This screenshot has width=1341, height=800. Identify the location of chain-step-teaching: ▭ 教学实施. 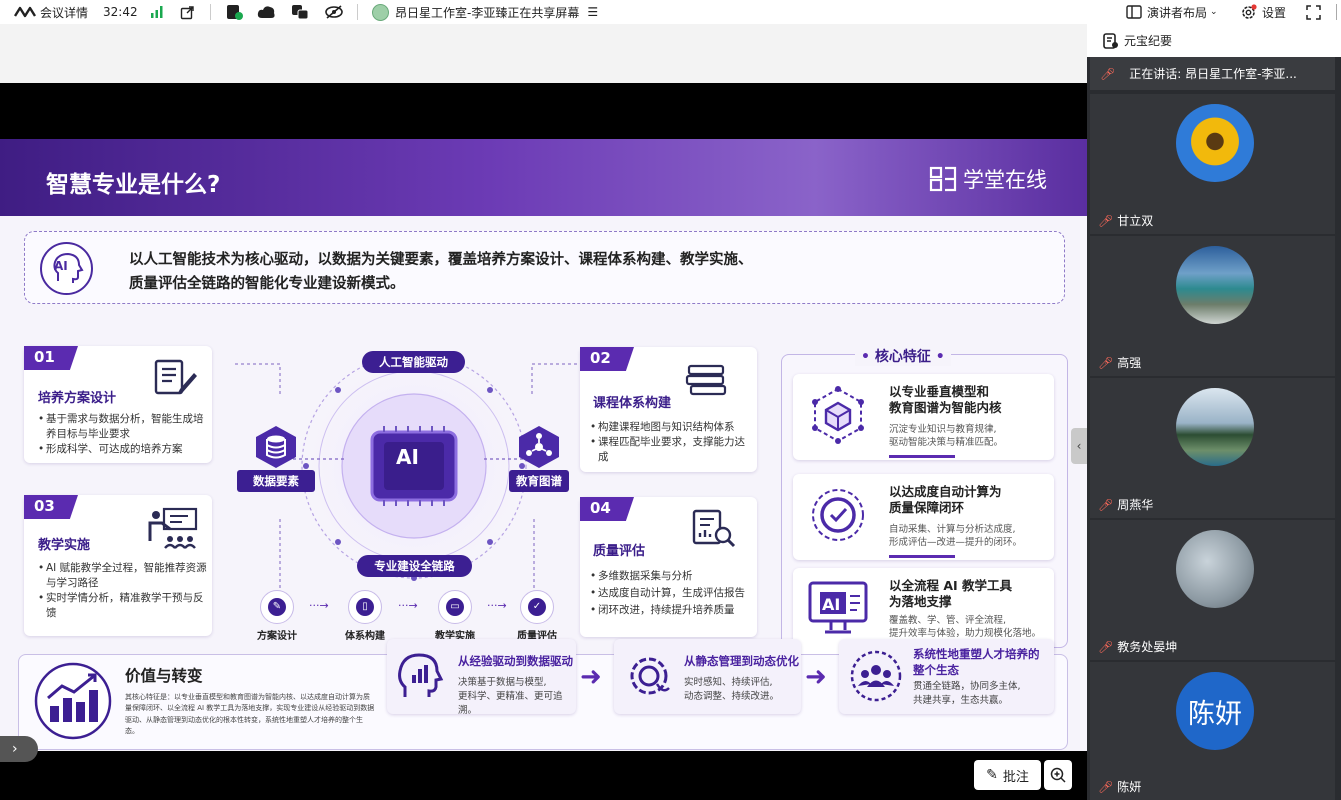
(455, 616).